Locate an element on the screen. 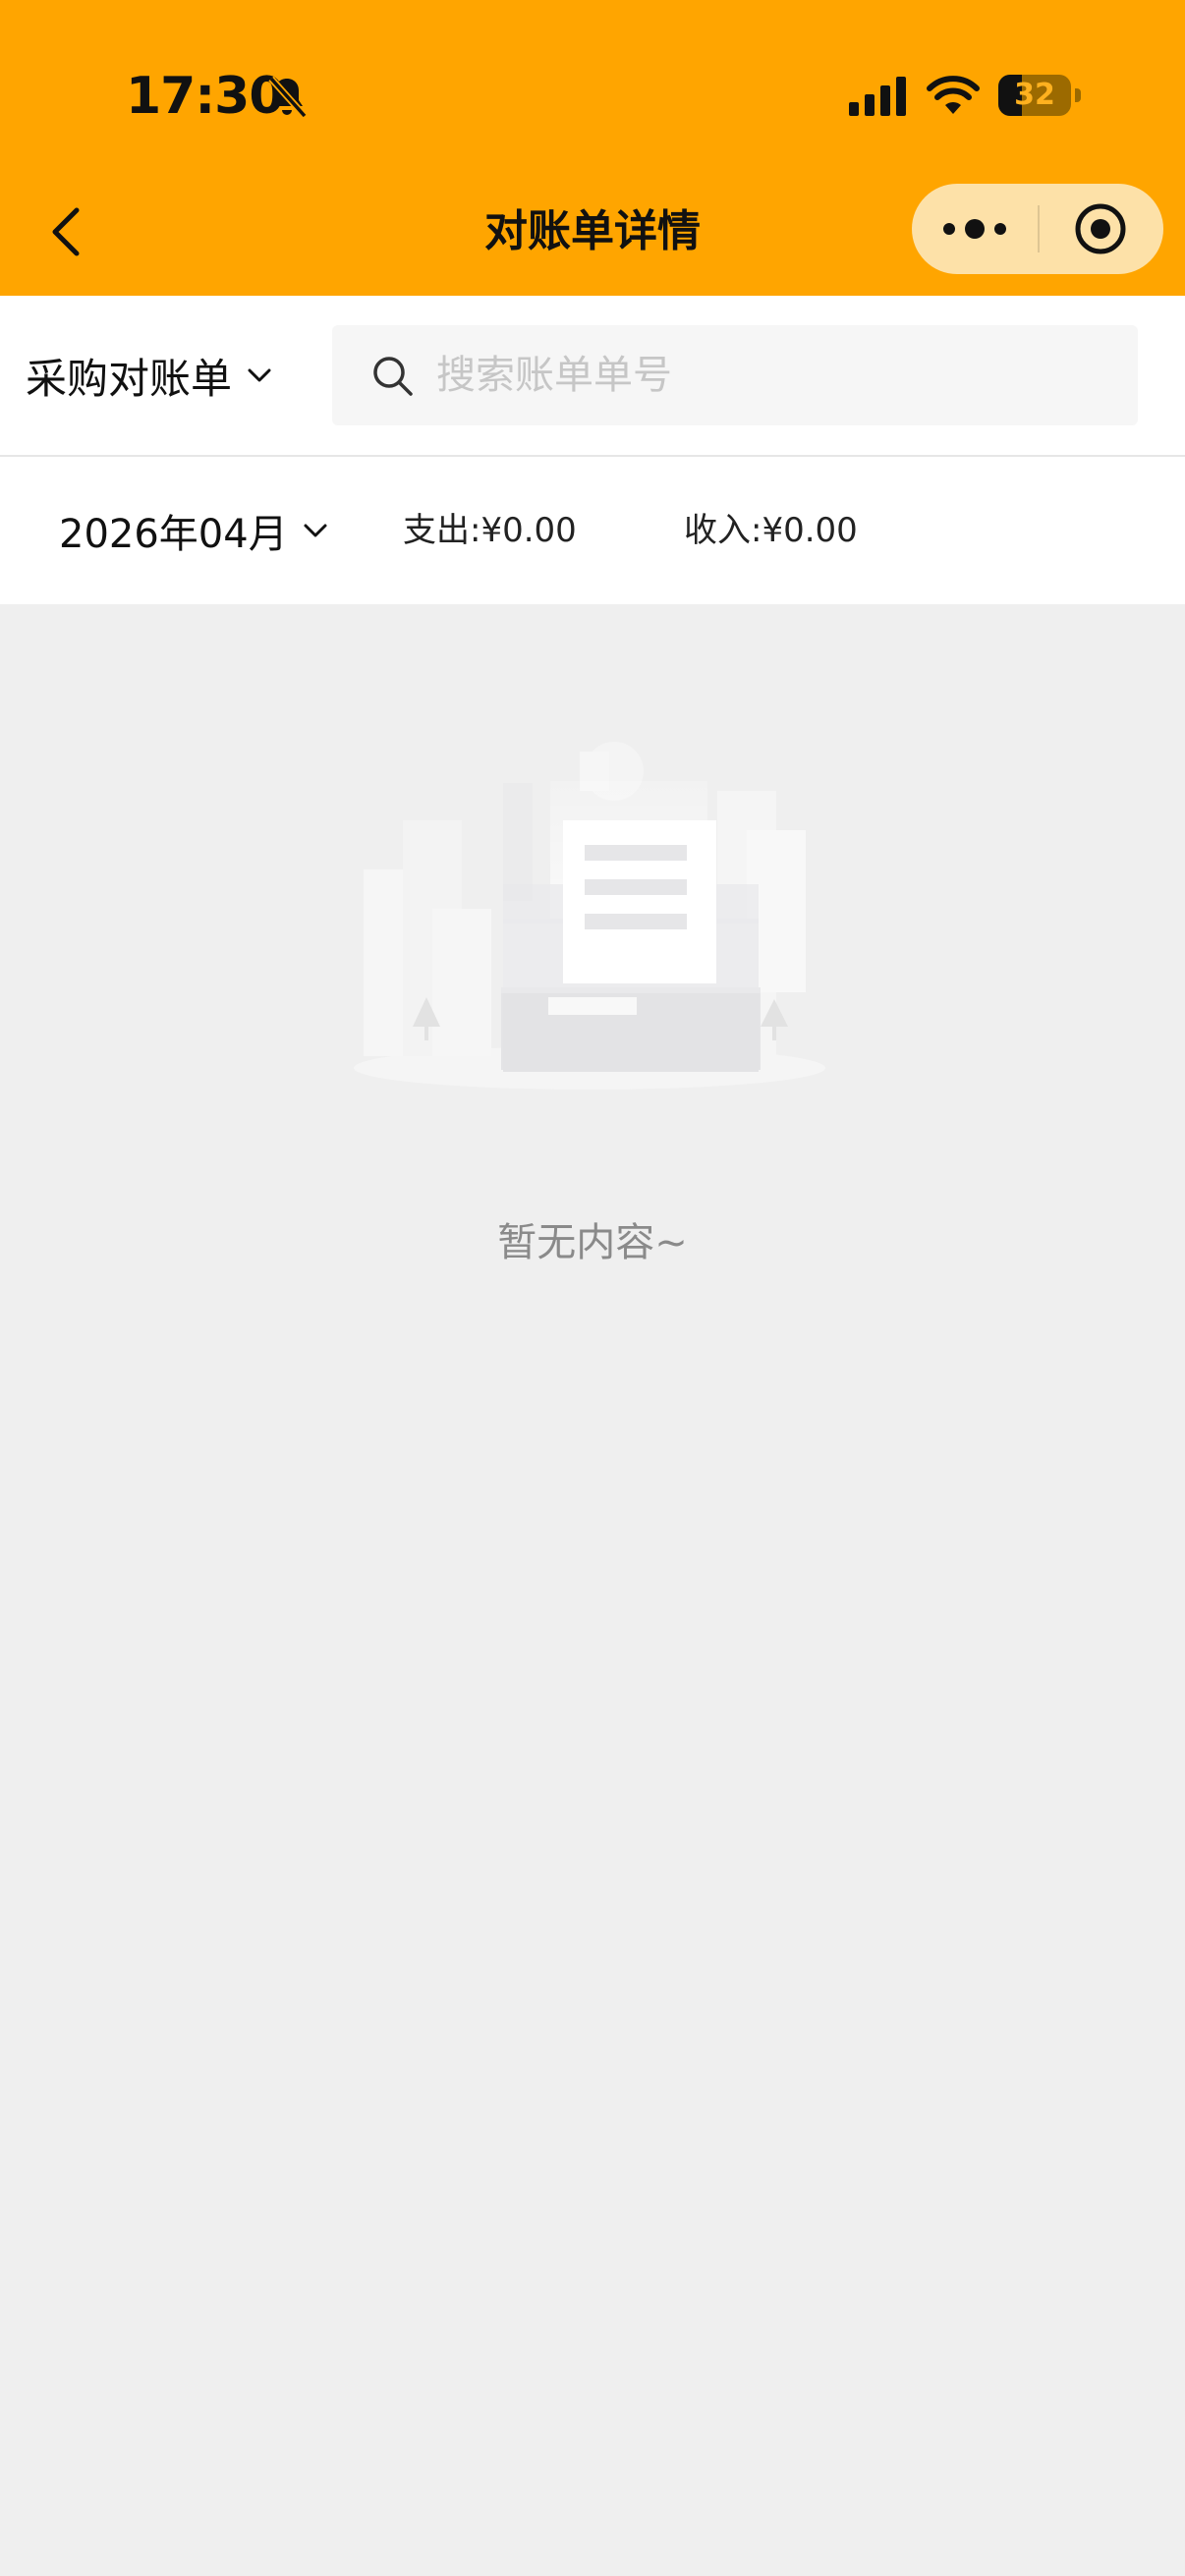 Image resolution: width=1185 pixels, height=2576 pixels. statement-type-label: 采购对账单 is located at coordinates (130, 378).